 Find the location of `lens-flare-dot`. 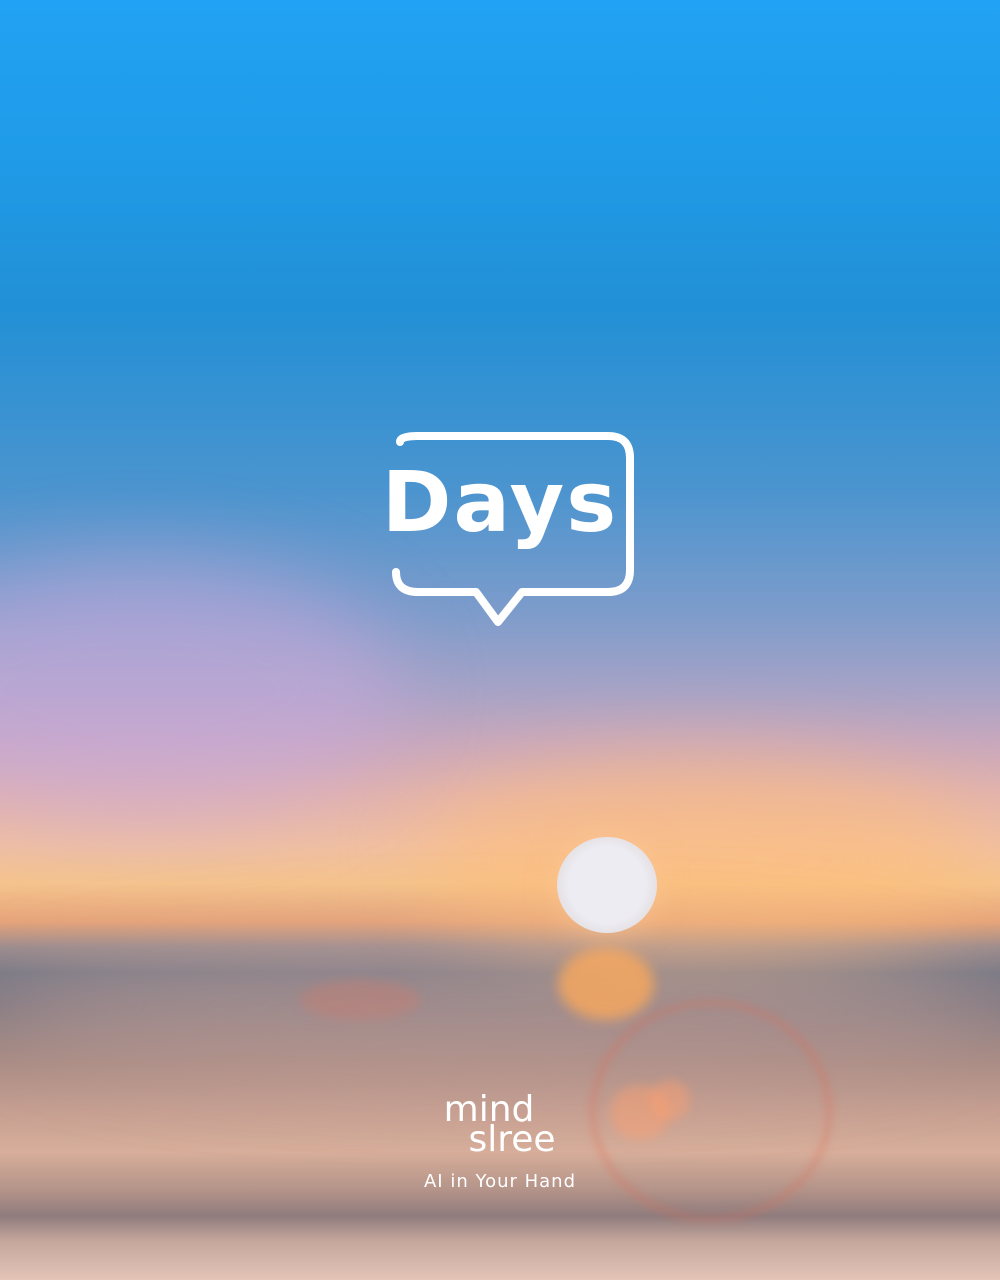

lens-flare-dot is located at coordinates (360, 1000).